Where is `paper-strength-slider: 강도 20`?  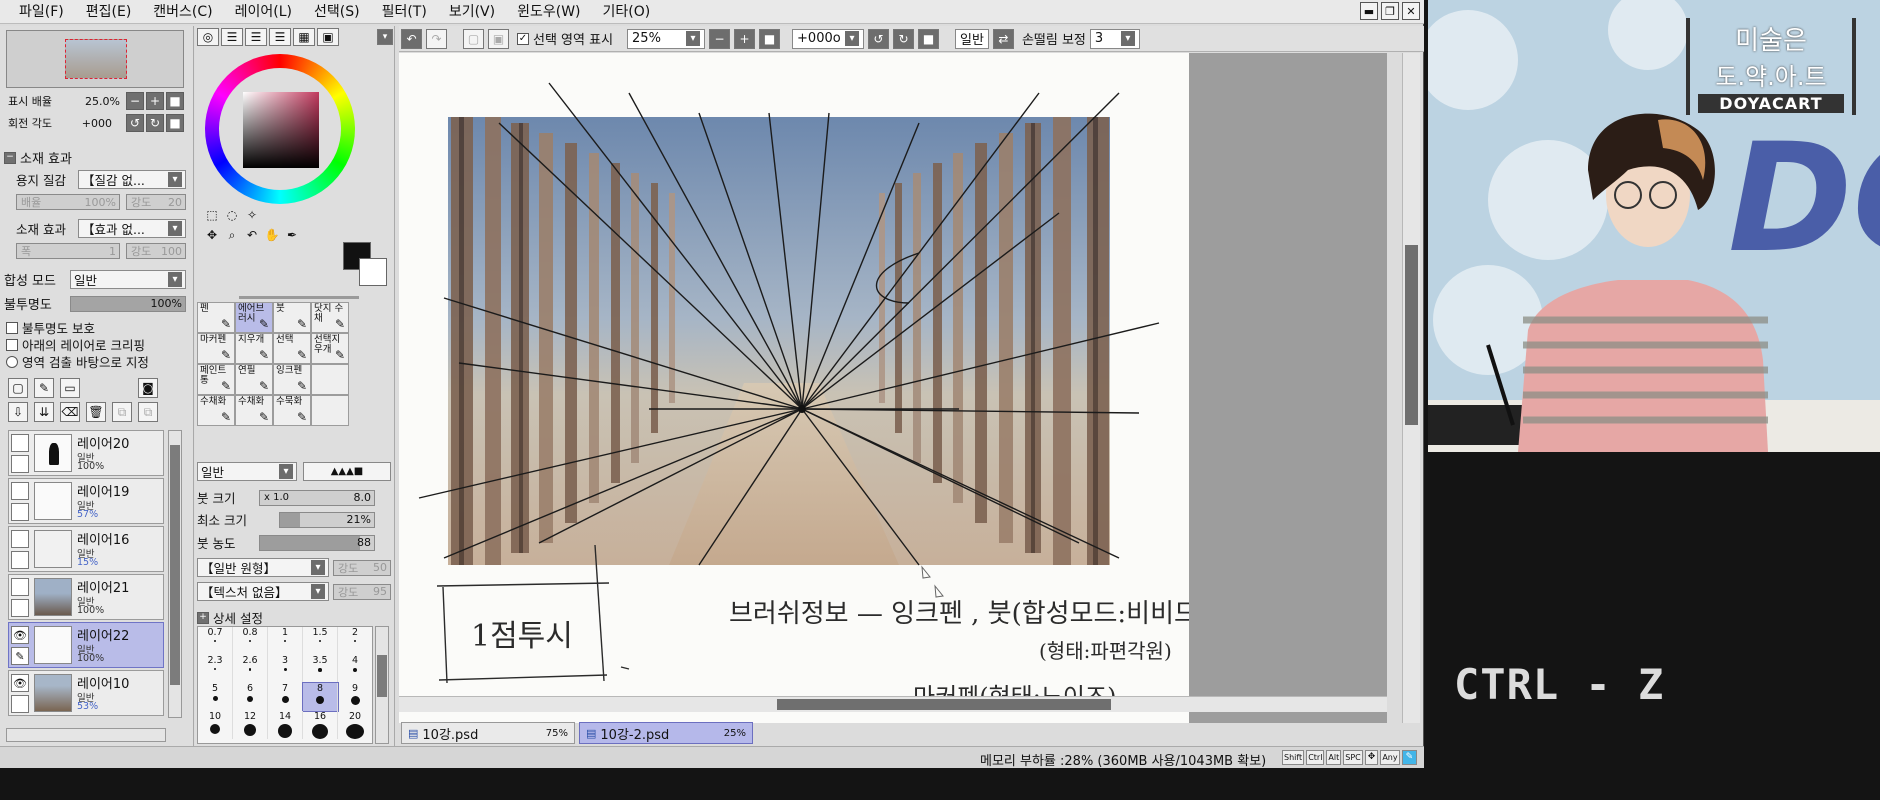 paper-strength-slider: 강도 20 is located at coordinates (156, 202).